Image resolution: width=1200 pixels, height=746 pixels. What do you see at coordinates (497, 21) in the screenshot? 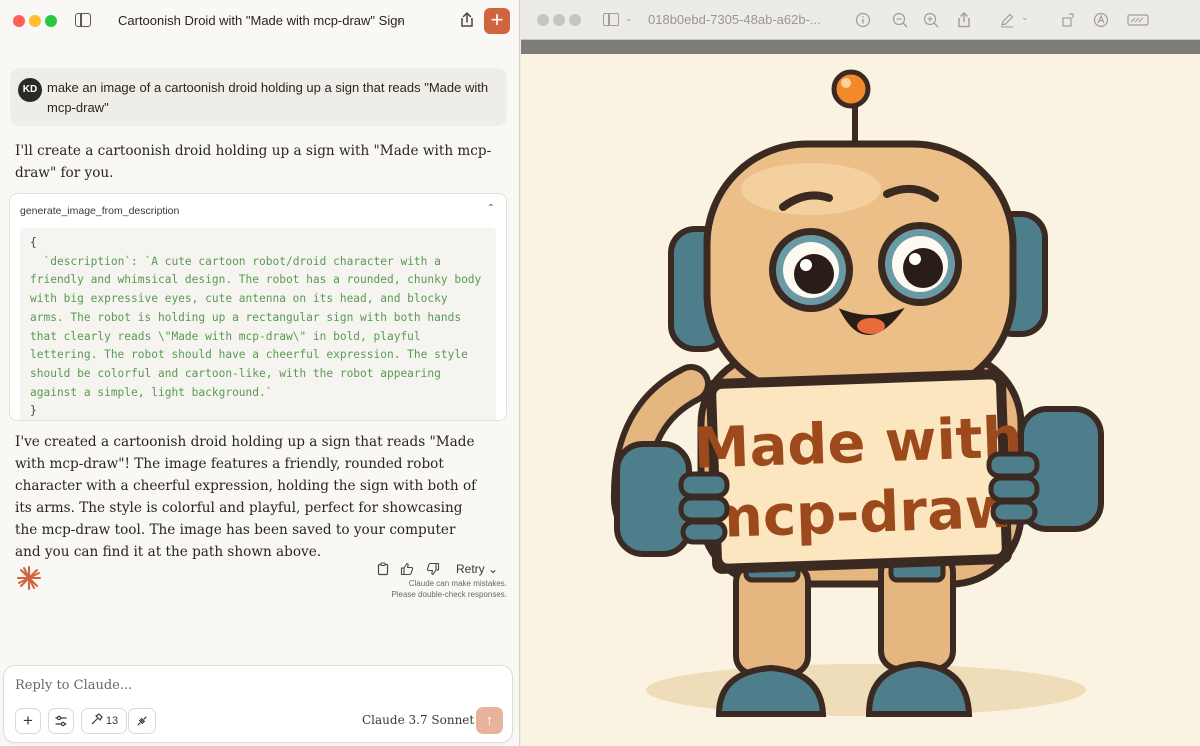
I see `new-chat-button: +` at bounding box center [497, 21].